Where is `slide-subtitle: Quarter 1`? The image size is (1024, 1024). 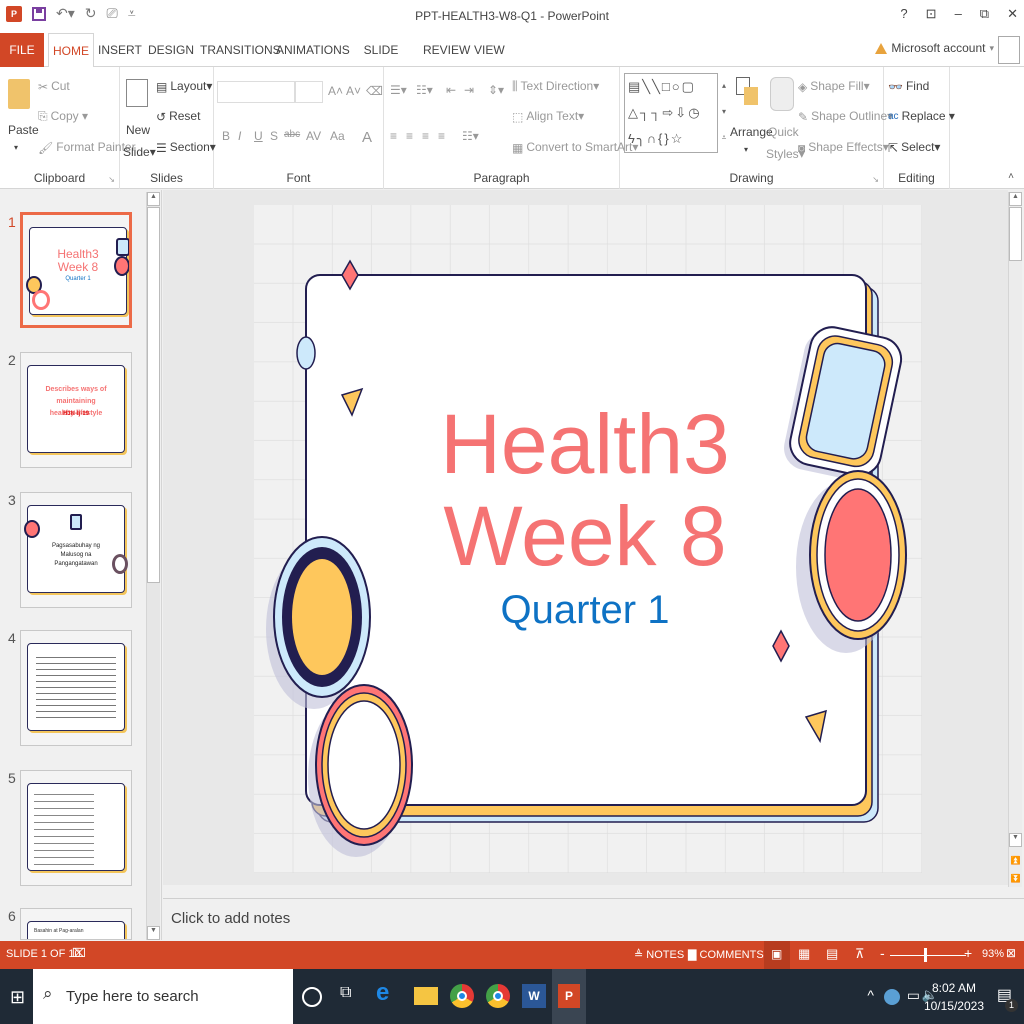 slide-subtitle: Quarter 1 is located at coordinates (585, 610).